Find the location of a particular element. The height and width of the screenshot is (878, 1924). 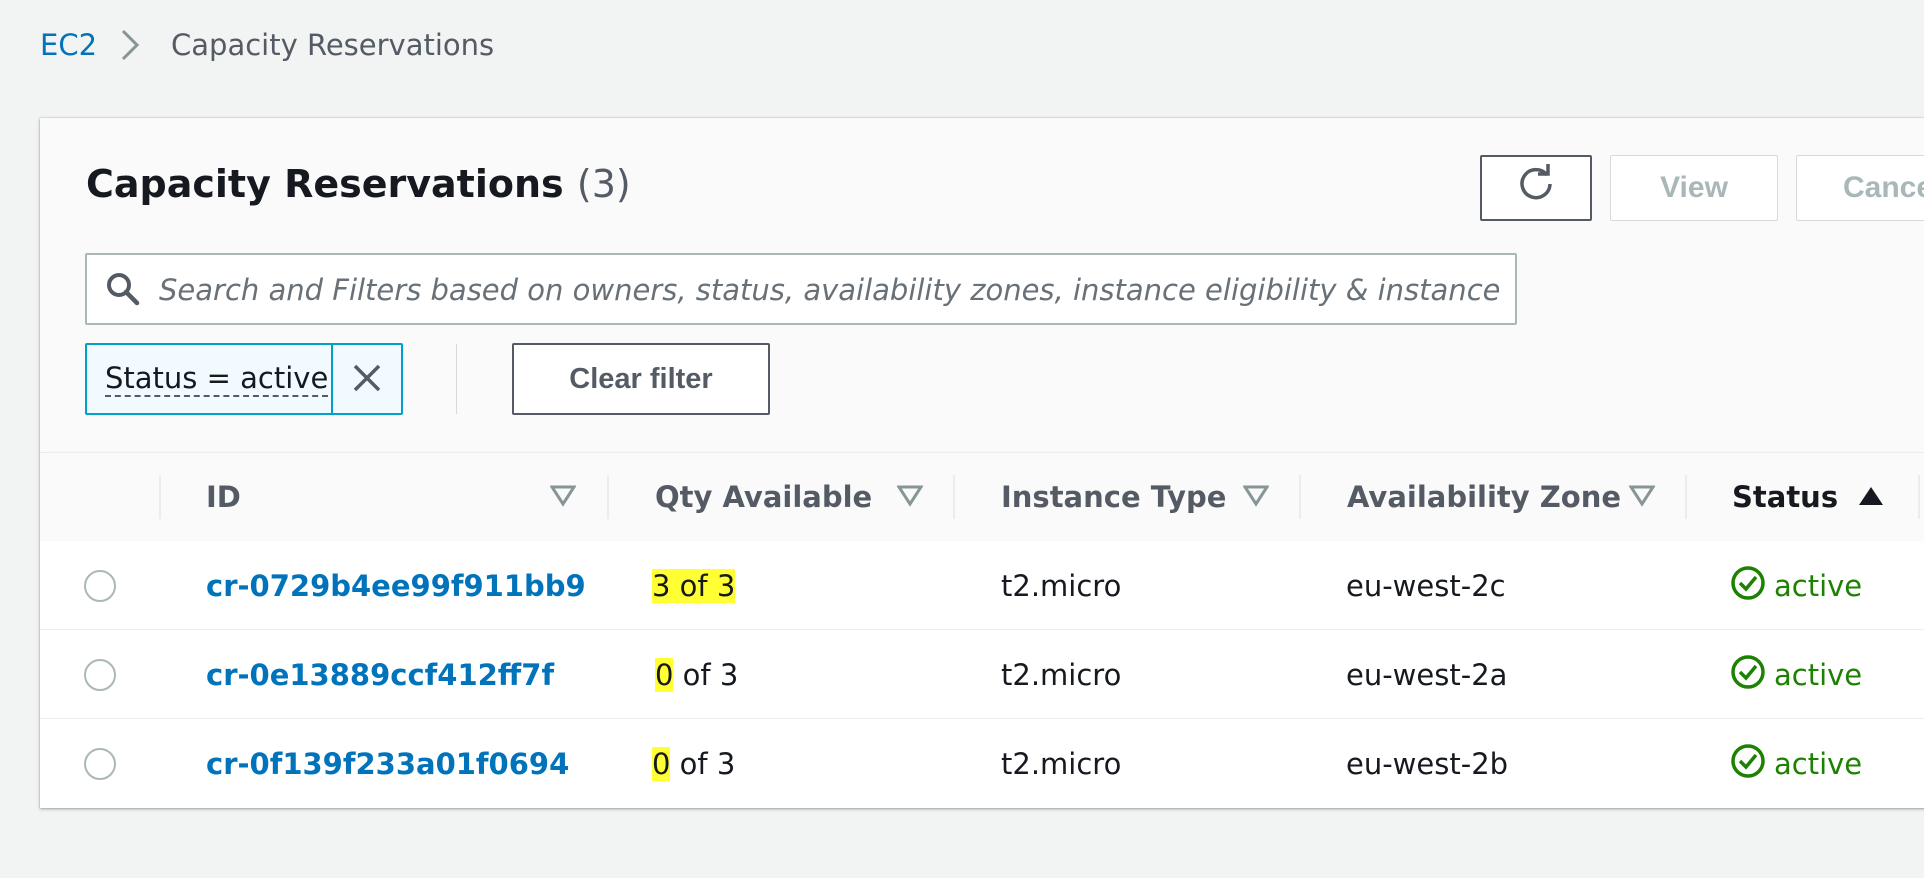

filter-token-label: Status = active is located at coordinates (209, 379).